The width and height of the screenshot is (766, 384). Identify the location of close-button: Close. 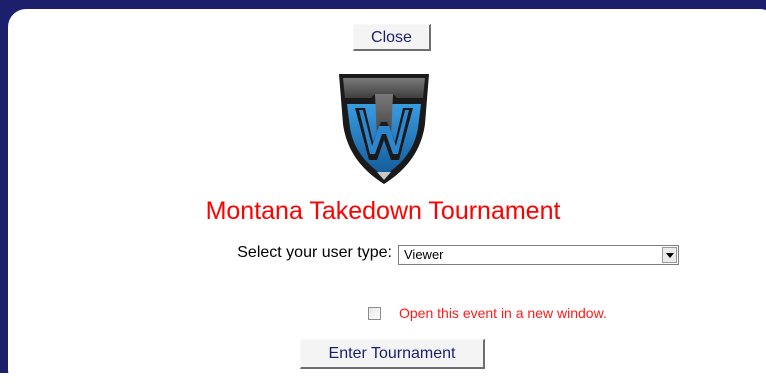
(392, 37).